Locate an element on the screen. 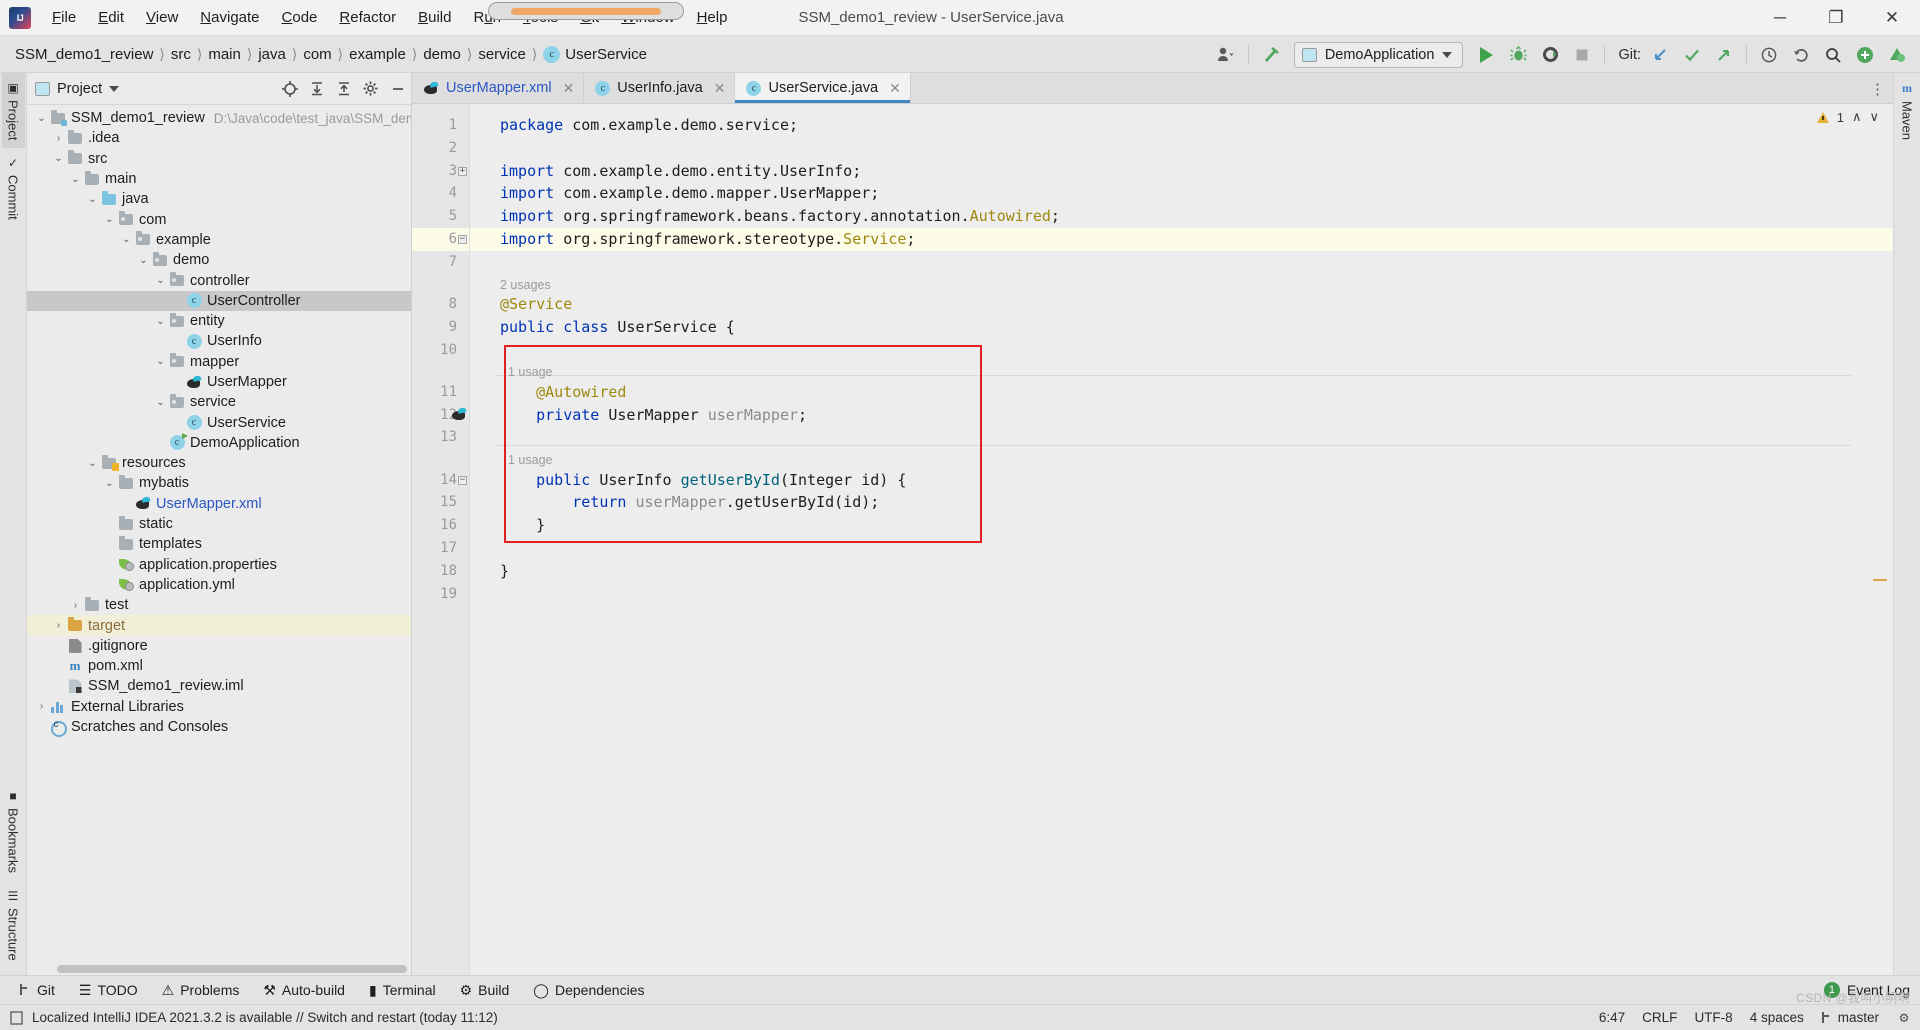 The height and width of the screenshot is (1030, 1920). line-number: 19 is located at coordinates (448, 594).